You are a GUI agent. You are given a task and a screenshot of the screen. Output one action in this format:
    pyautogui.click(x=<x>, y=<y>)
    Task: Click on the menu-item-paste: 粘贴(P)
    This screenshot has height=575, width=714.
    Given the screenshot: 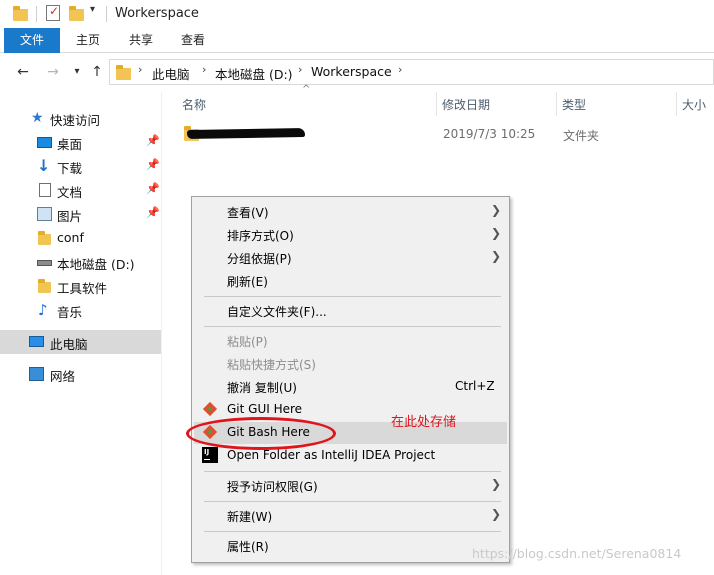 What is the action you would take?
    pyautogui.click(x=350, y=341)
    